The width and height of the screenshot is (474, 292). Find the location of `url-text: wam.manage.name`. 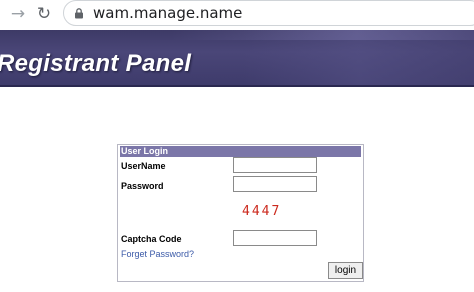

url-text: wam.manage.name is located at coordinates (167, 13).